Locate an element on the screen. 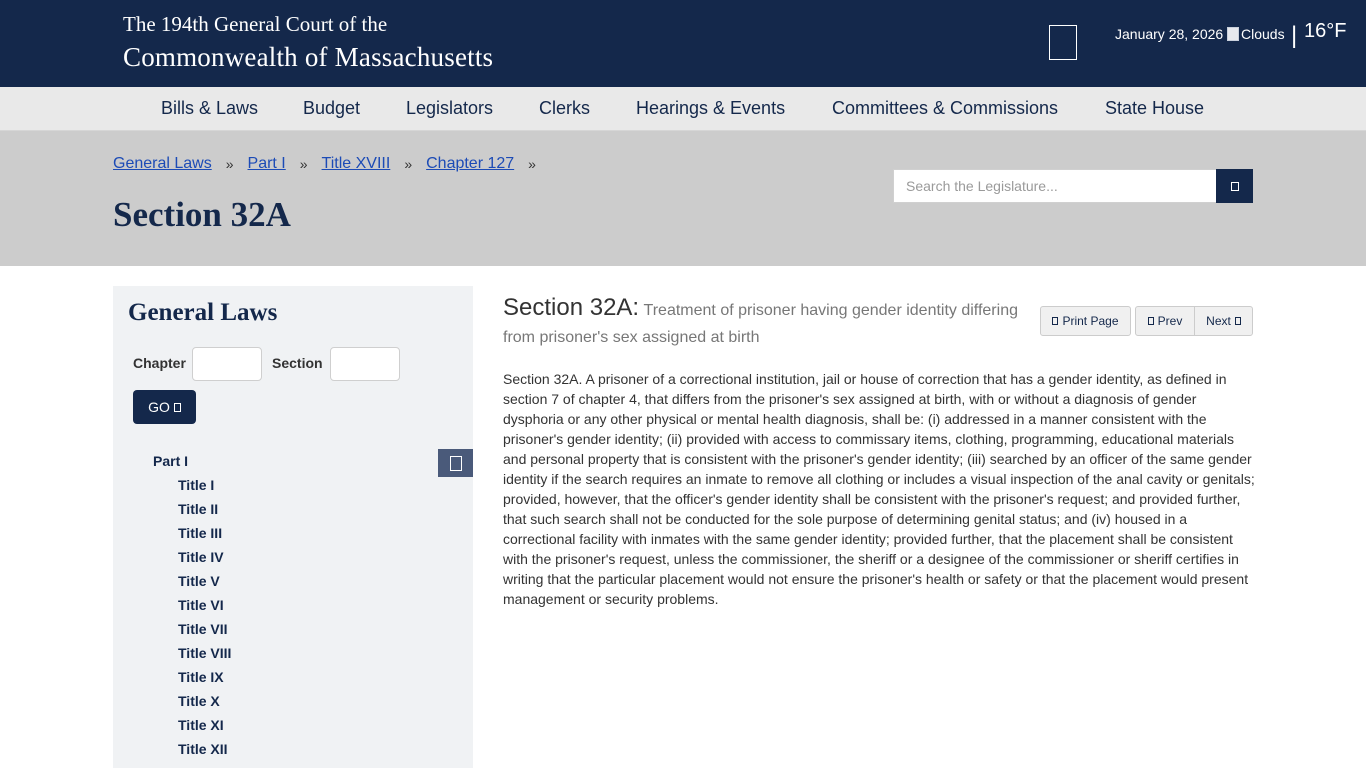 The width and height of the screenshot is (1366, 768). tree-item-title: Title VII is located at coordinates (204, 633).